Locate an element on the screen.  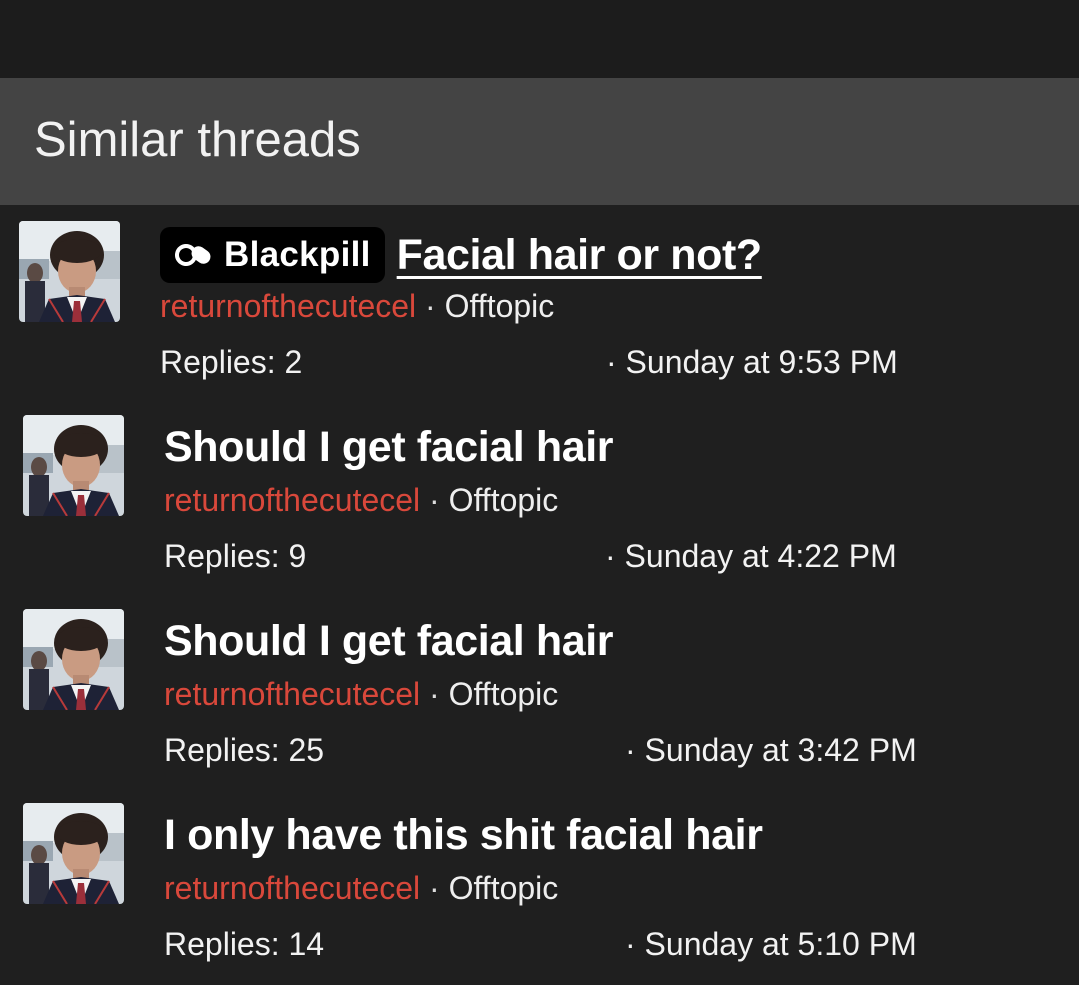
thread-title-row: Blackpill Facial hair or not? is located at coordinates (461, 255).